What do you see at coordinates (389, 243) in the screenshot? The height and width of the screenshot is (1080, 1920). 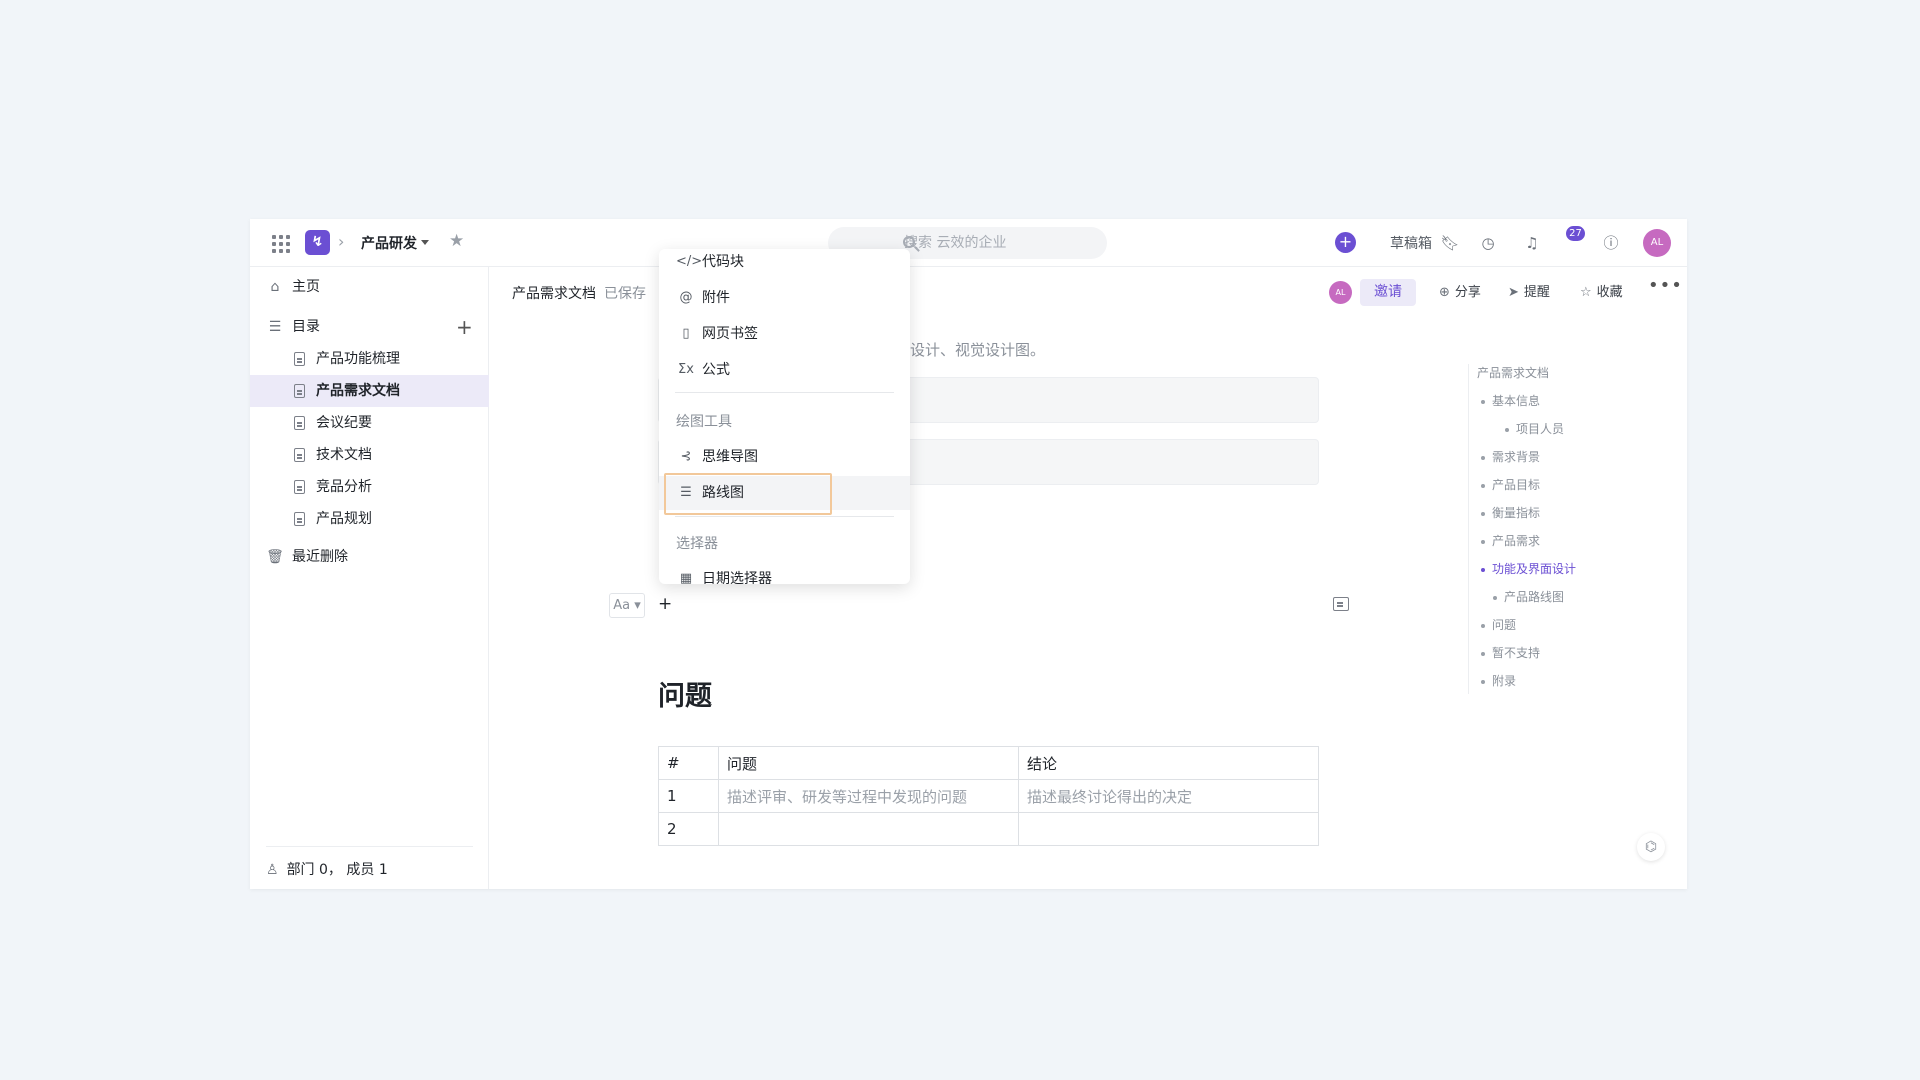 I see `breadcrumb-project: 产品研发` at bounding box center [389, 243].